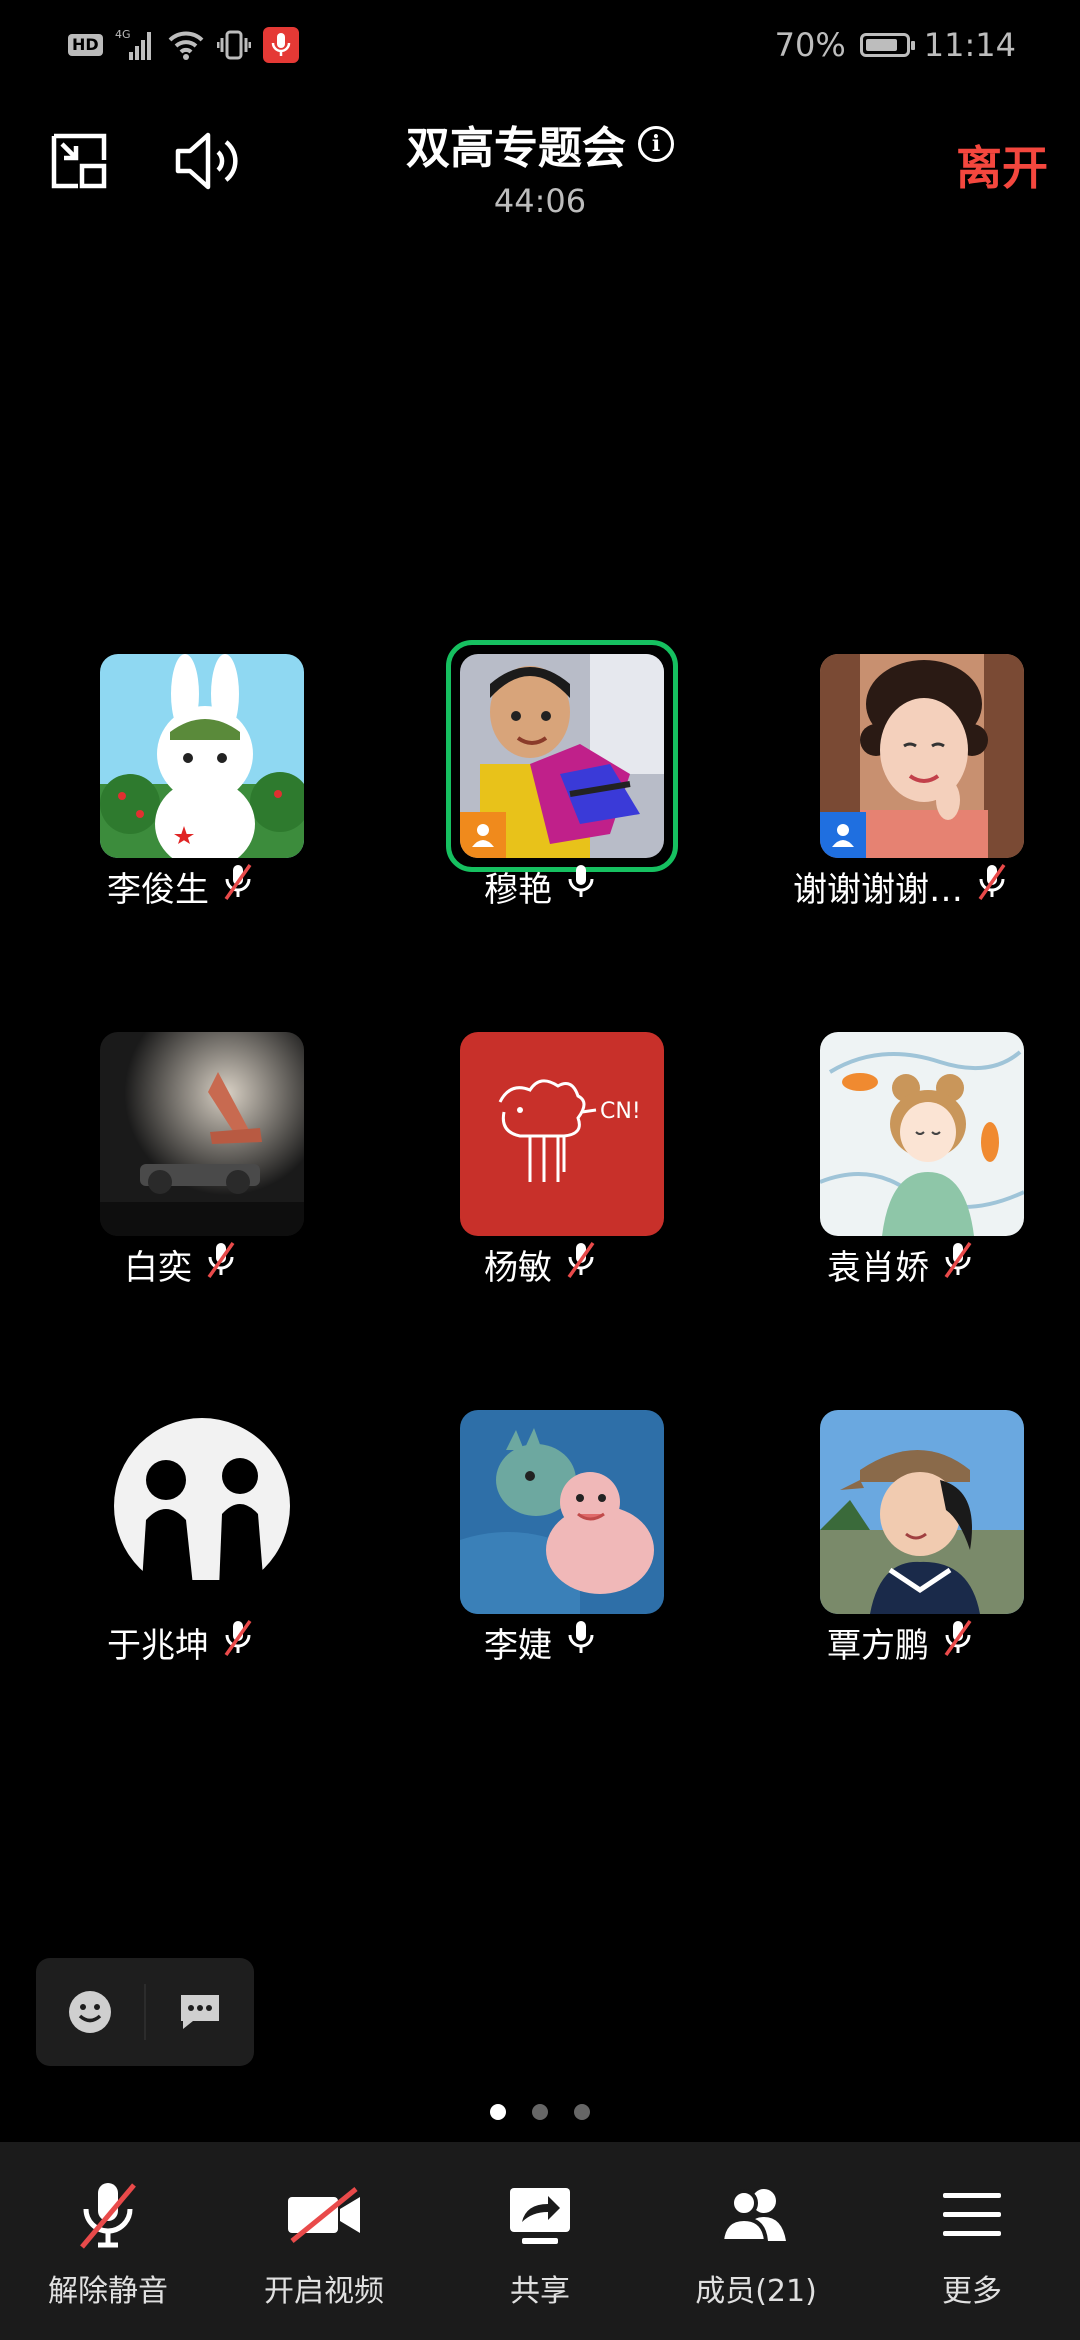 This screenshot has width=1080, height=2340. I want to click on participant-tile: CN! 杨敏, so click(540, 1170).